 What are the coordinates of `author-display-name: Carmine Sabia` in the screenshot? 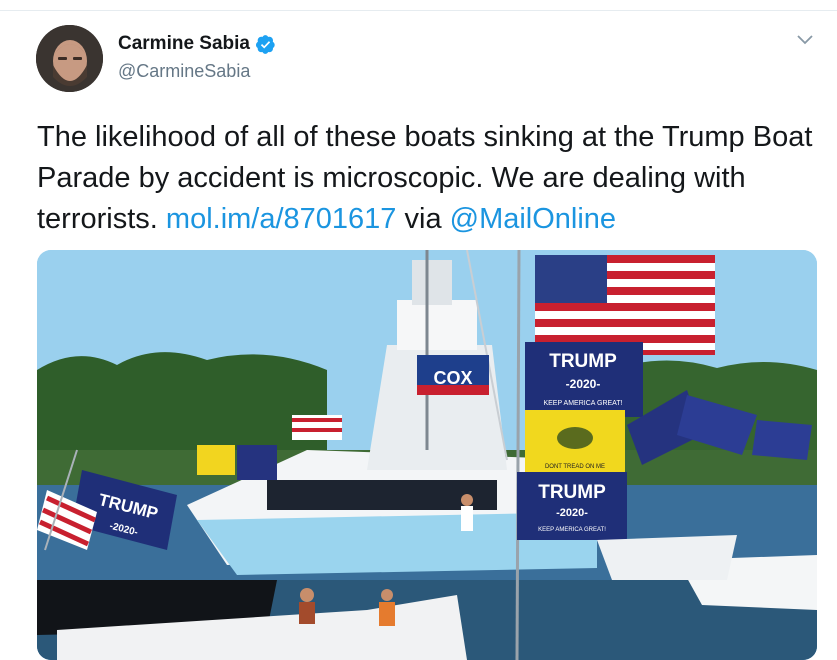 It's located at (184, 44).